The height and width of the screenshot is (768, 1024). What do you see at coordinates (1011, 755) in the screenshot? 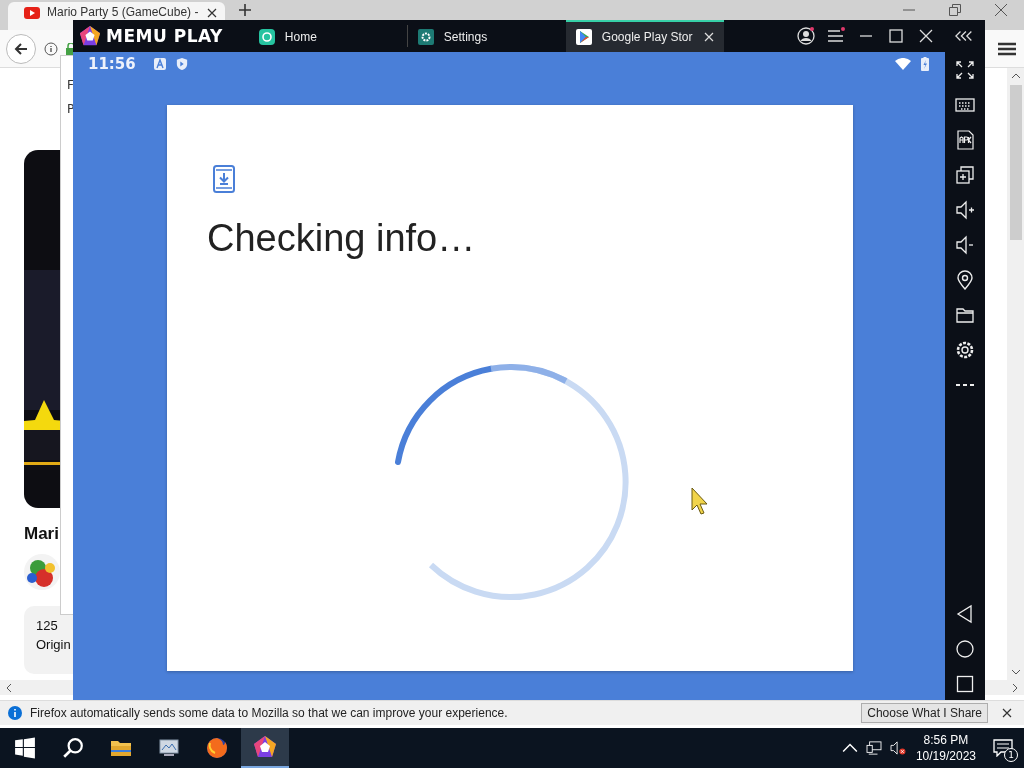
I see `notification-count: 1` at bounding box center [1011, 755].